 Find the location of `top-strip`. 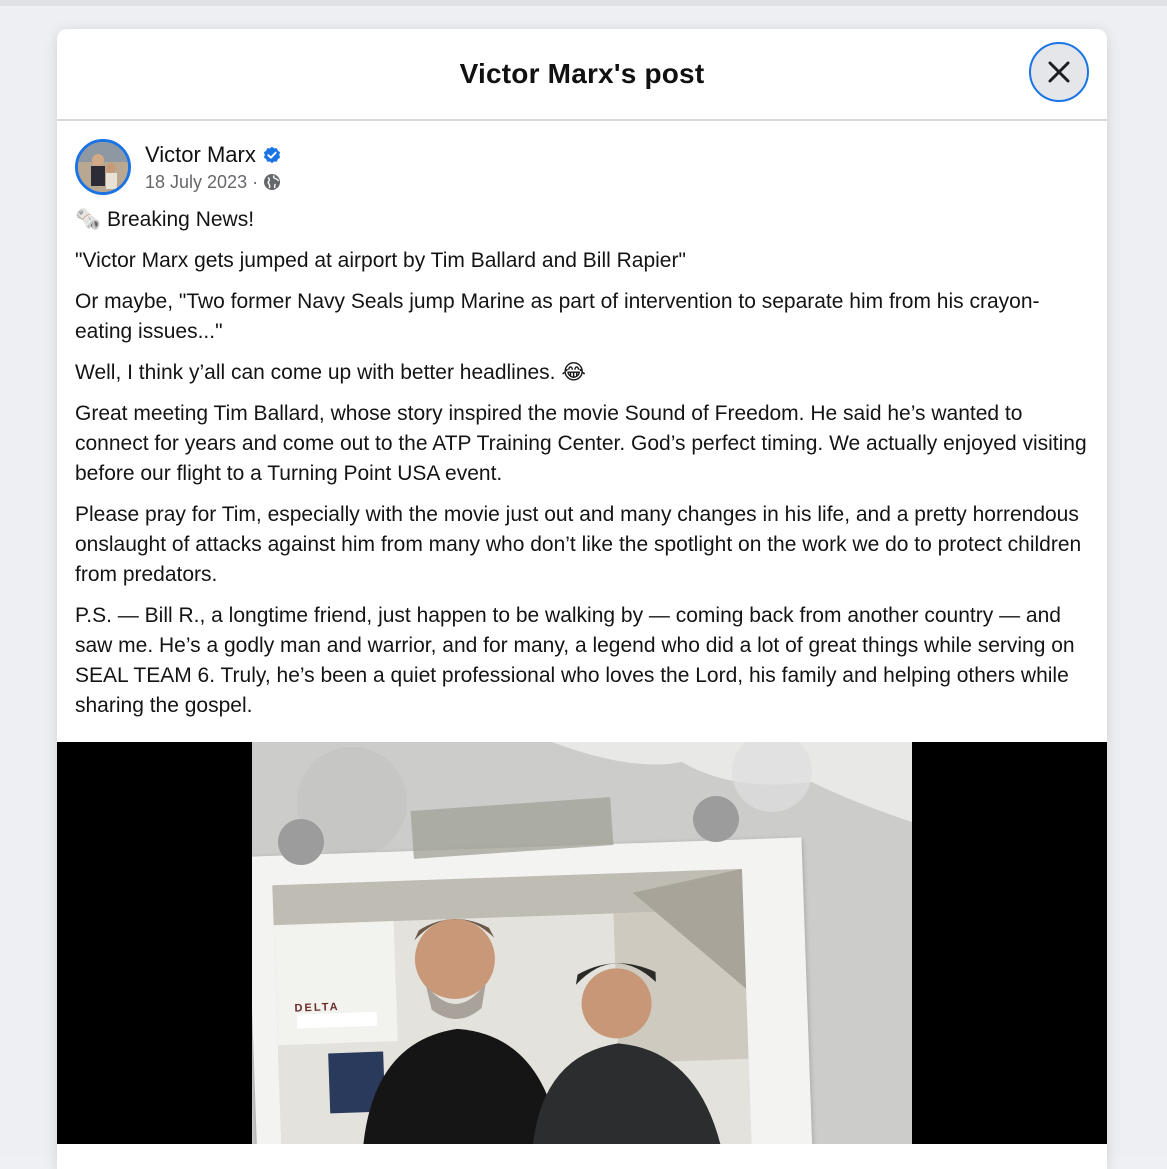

top-strip is located at coordinates (583, 3).